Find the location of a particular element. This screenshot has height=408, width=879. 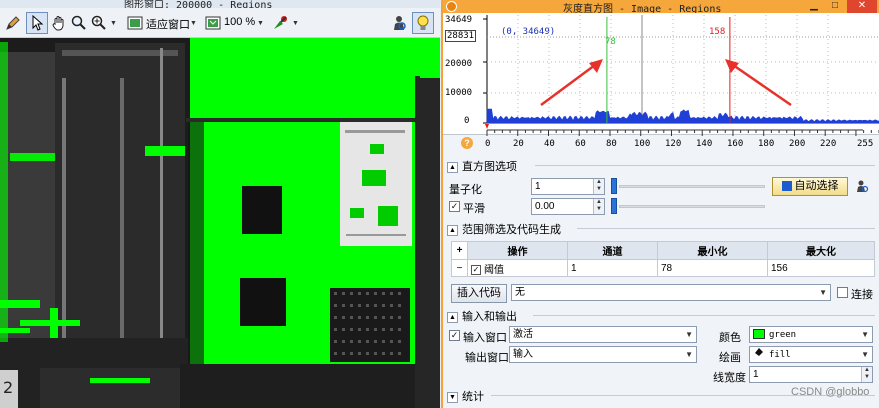

line-width-value: 1 is located at coordinates (756, 374).